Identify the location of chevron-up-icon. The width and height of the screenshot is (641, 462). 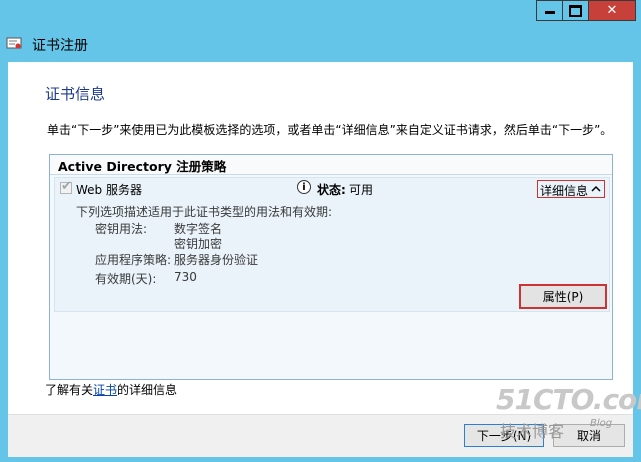
(596, 190).